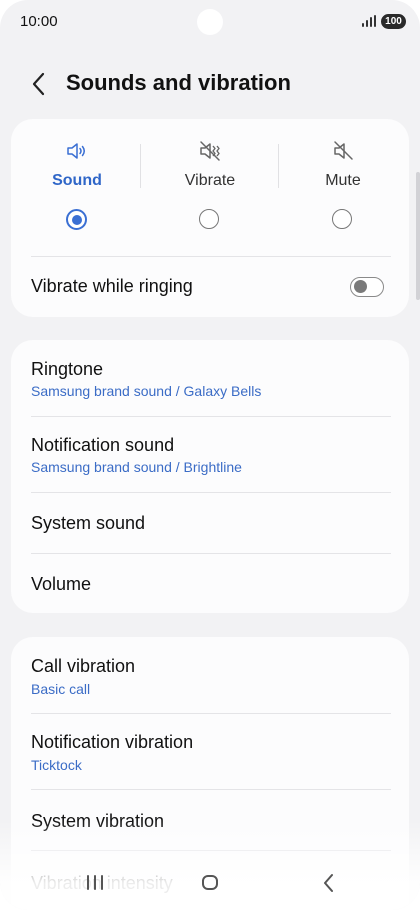 The width and height of the screenshot is (420, 910). I want to click on vibrate-while-ringing-toggle, so click(367, 287).